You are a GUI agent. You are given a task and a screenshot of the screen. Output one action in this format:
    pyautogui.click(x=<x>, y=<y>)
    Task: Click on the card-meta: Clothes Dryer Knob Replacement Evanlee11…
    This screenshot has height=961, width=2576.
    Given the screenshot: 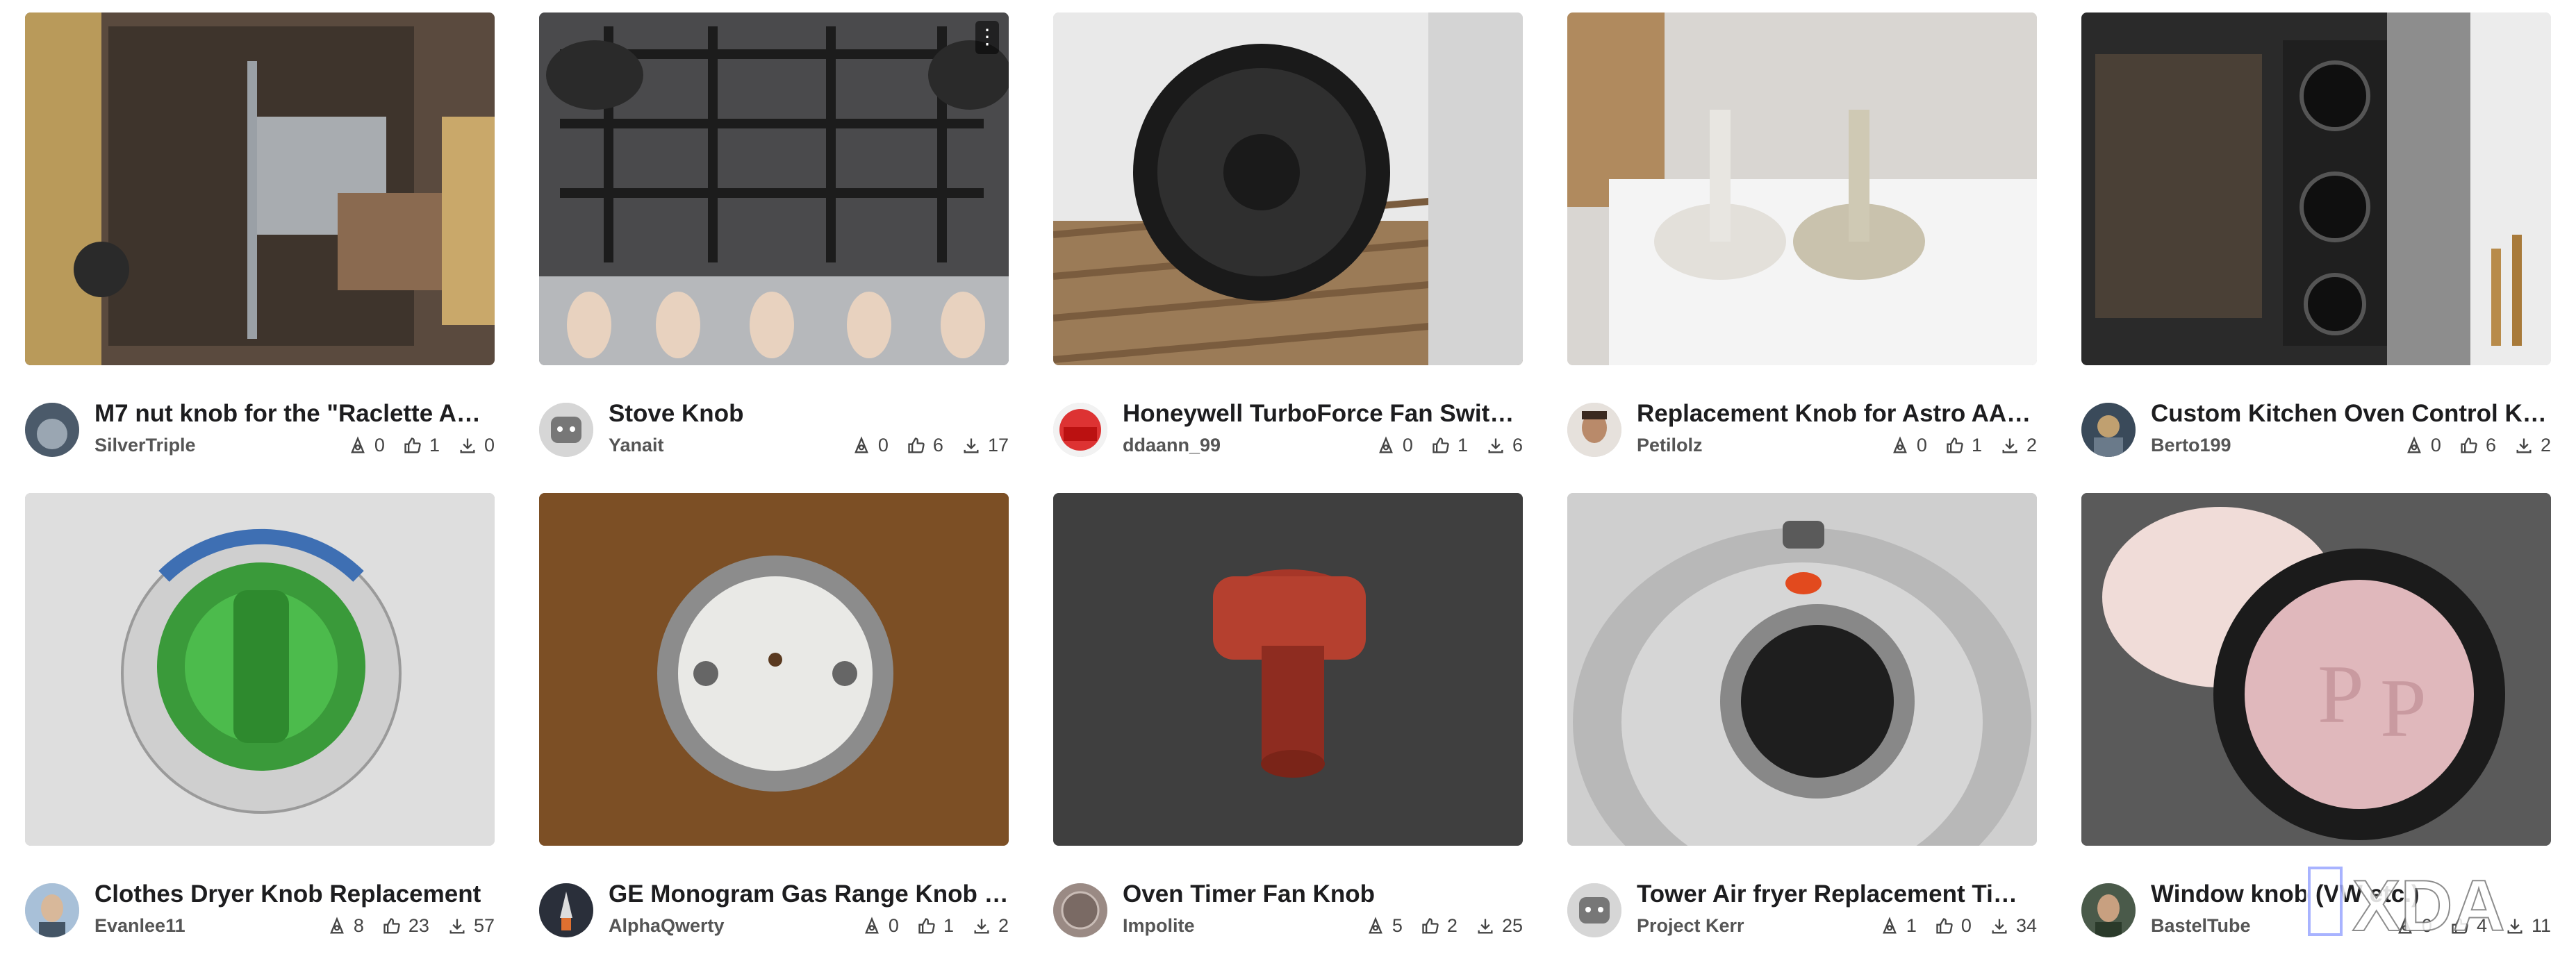 What is the action you would take?
    pyautogui.click(x=260, y=903)
    